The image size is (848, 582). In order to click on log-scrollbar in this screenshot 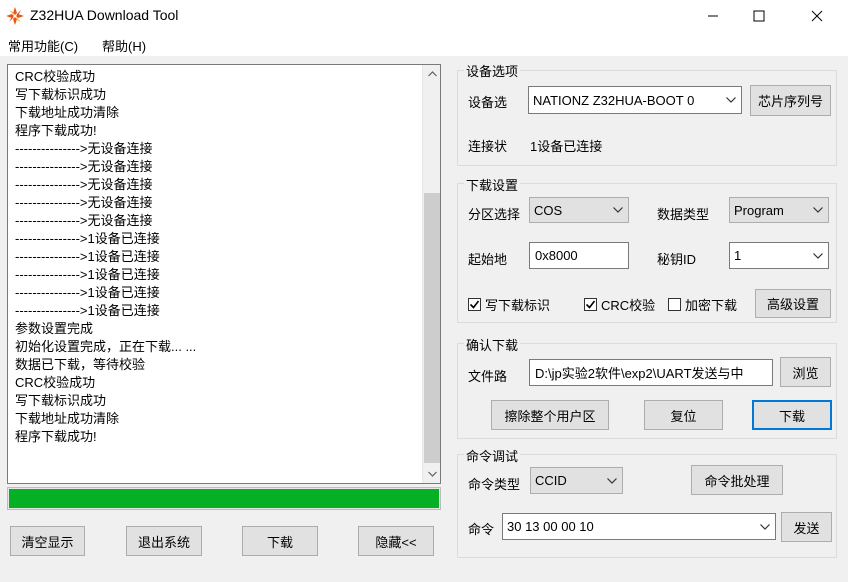, I will do `click(431, 274)`.